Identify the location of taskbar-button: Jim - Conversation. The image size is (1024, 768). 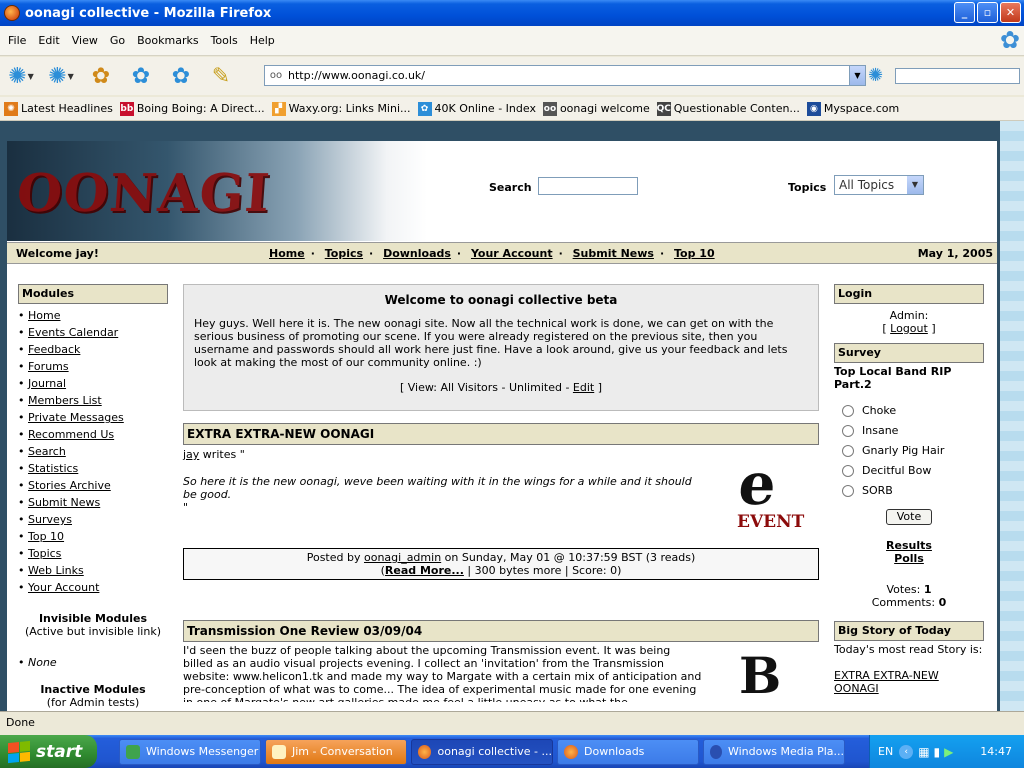
(336, 751).